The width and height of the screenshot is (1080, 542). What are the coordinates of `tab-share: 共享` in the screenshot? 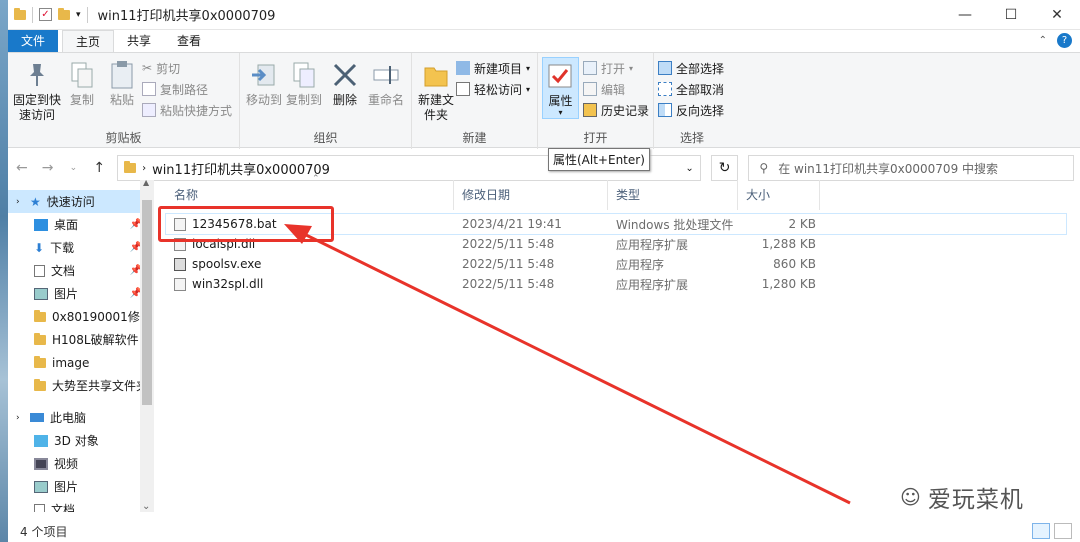 It's located at (139, 41).